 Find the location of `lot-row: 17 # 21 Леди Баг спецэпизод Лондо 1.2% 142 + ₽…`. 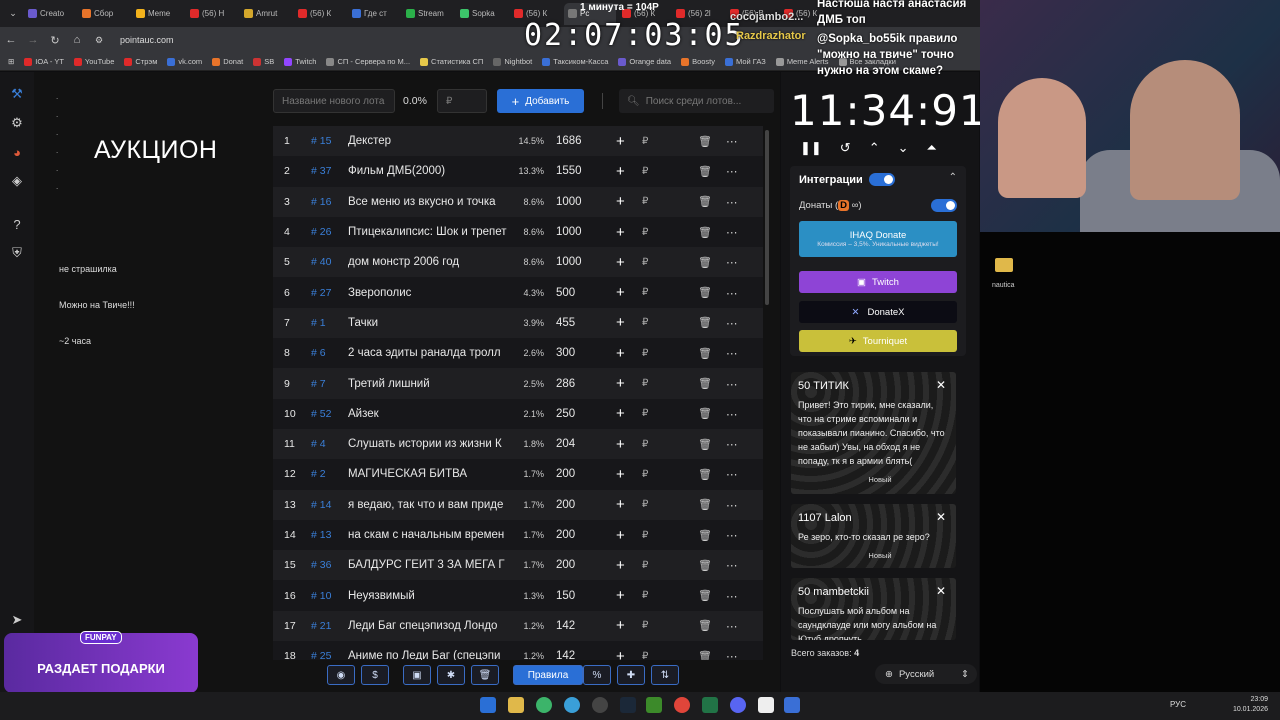

lot-row: 17 # 21 Леди Баг спецэпизод Лондо 1.2% 142 + ₽… is located at coordinates (518, 626).